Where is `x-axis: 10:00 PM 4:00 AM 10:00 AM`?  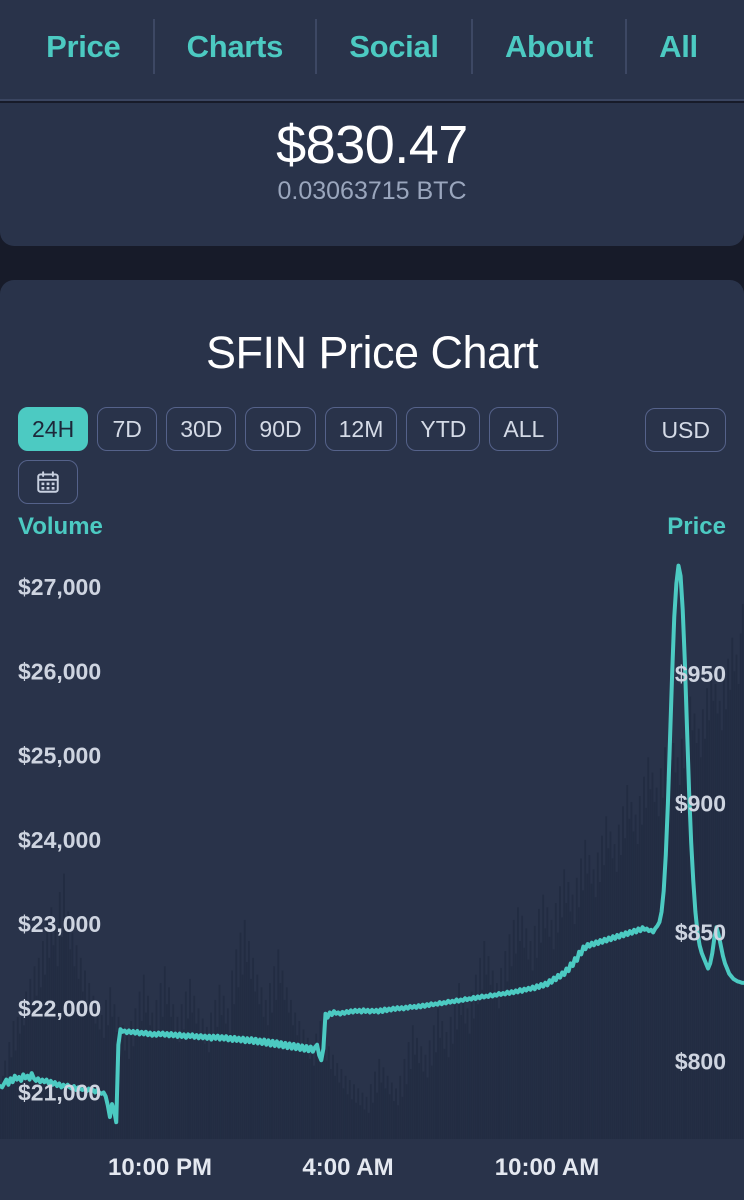 x-axis: 10:00 PM 4:00 AM 10:00 AM is located at coordinates (372, 1168).